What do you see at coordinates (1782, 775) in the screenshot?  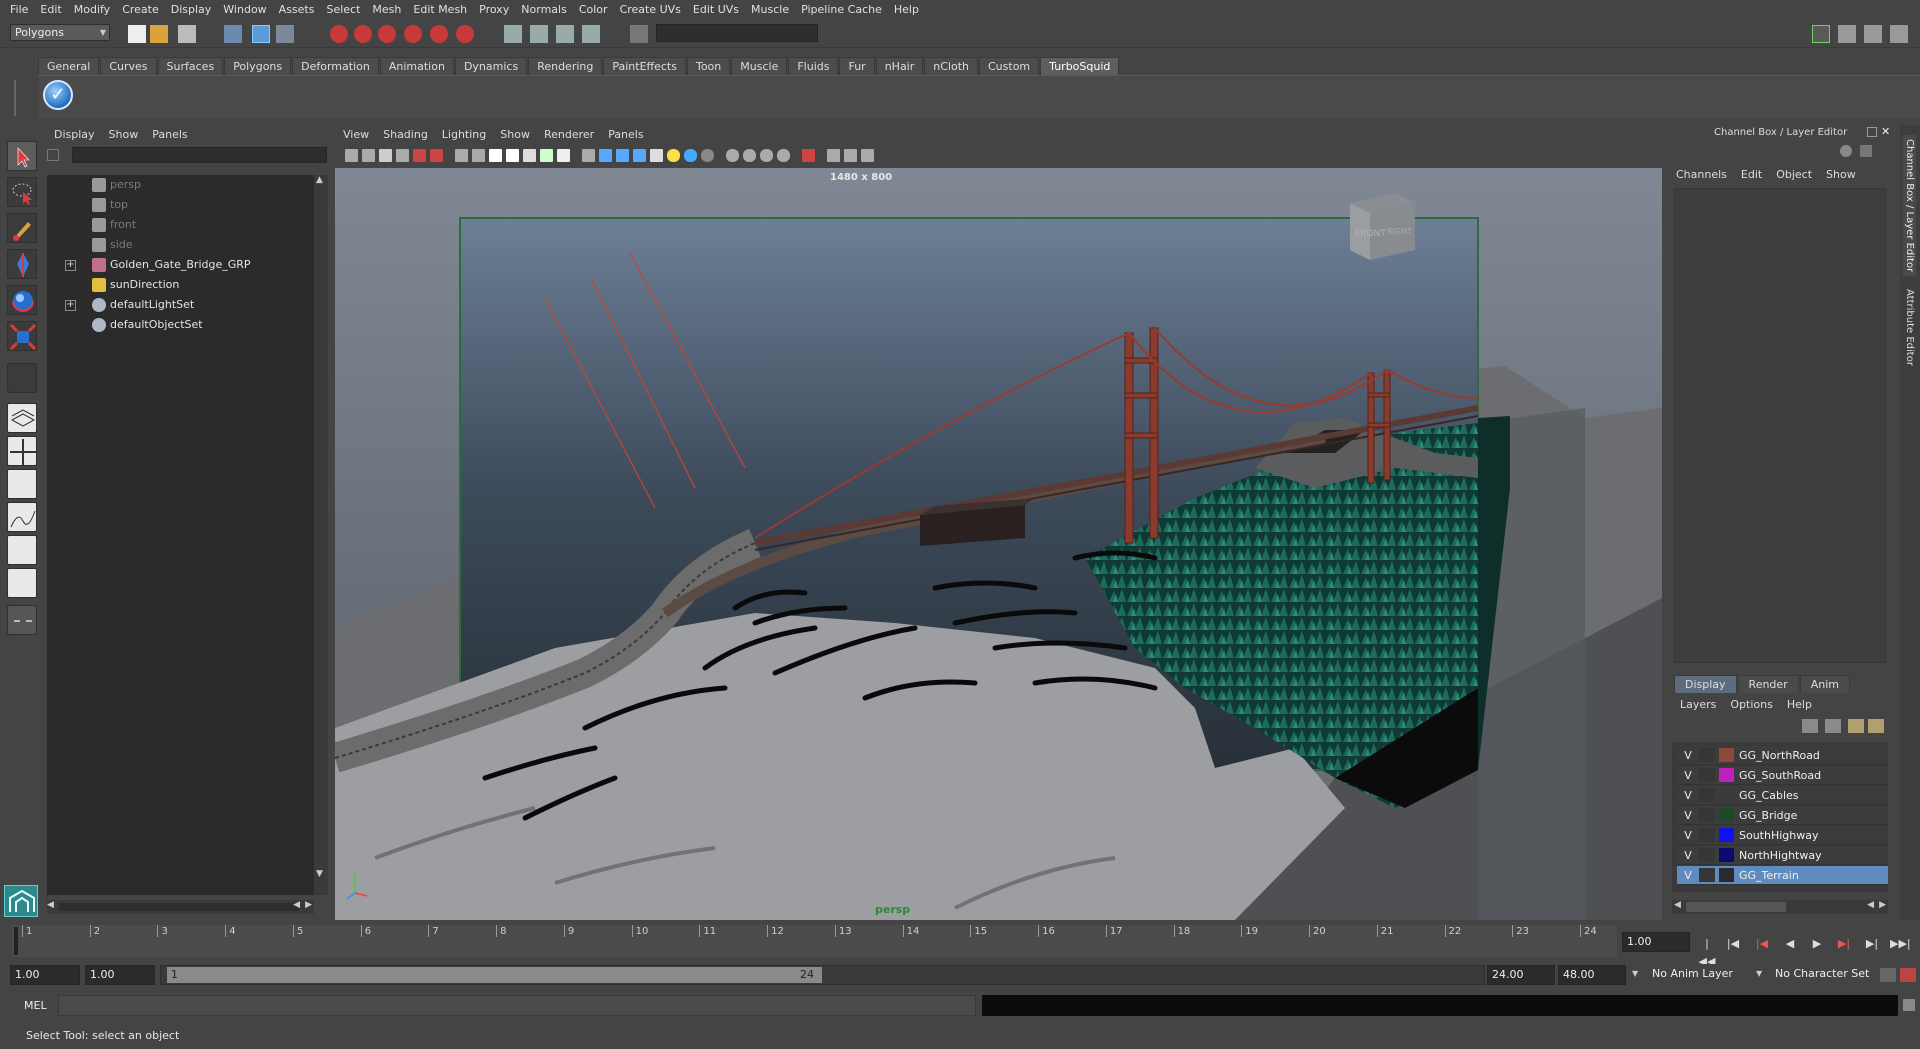 I see `layer-row: V GG_SouthRoad` at bounding box center [1782, 775].